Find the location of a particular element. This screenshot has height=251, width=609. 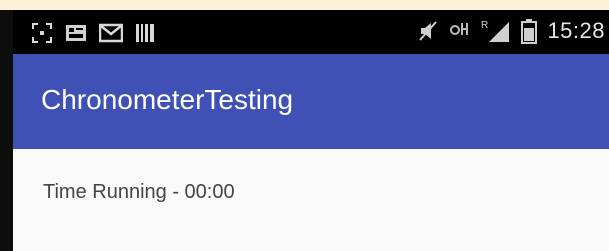

app-title: ChronometerTesting is located at coordinates (167, 99).